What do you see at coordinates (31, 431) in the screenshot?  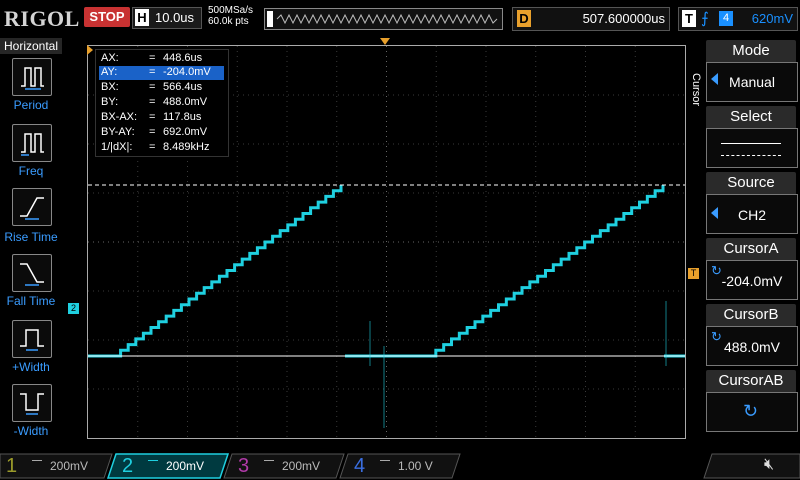 I see `negative-width-label: -Width` at bounding box center [31, 431].